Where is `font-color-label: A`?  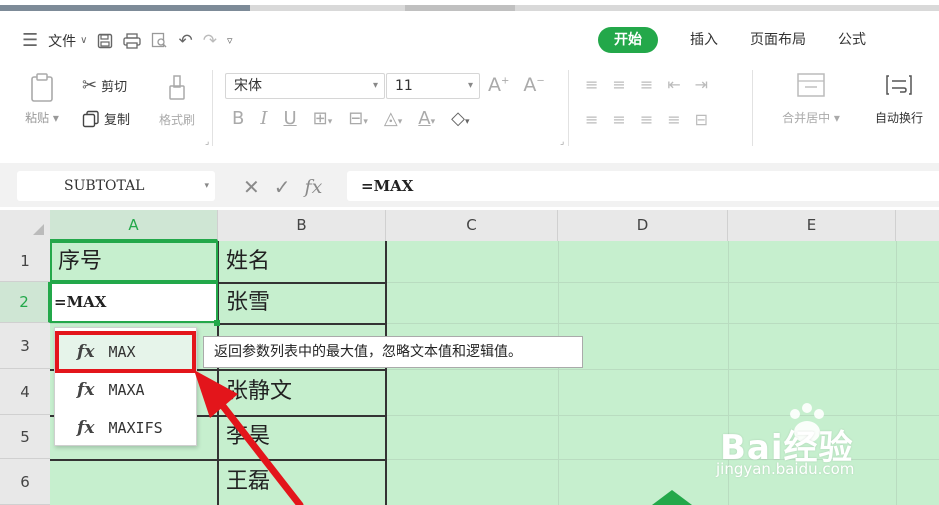
font-color-label: A is located at coordinates (424, 118).